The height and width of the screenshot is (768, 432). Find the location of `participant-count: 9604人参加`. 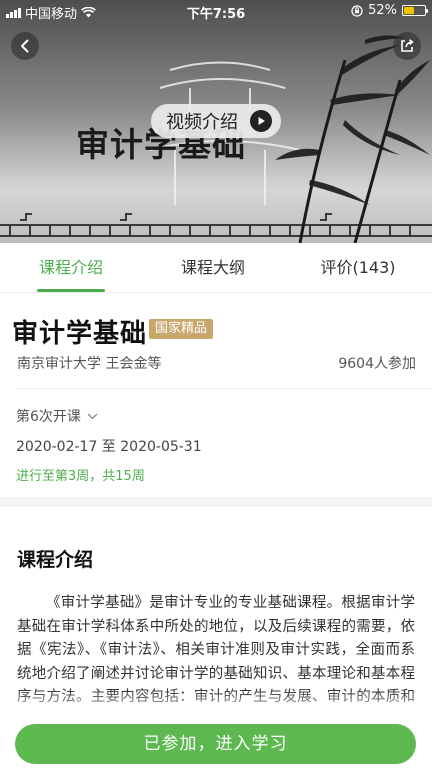

participant-count: 9604人参加 is located at coordinates (377, 364).